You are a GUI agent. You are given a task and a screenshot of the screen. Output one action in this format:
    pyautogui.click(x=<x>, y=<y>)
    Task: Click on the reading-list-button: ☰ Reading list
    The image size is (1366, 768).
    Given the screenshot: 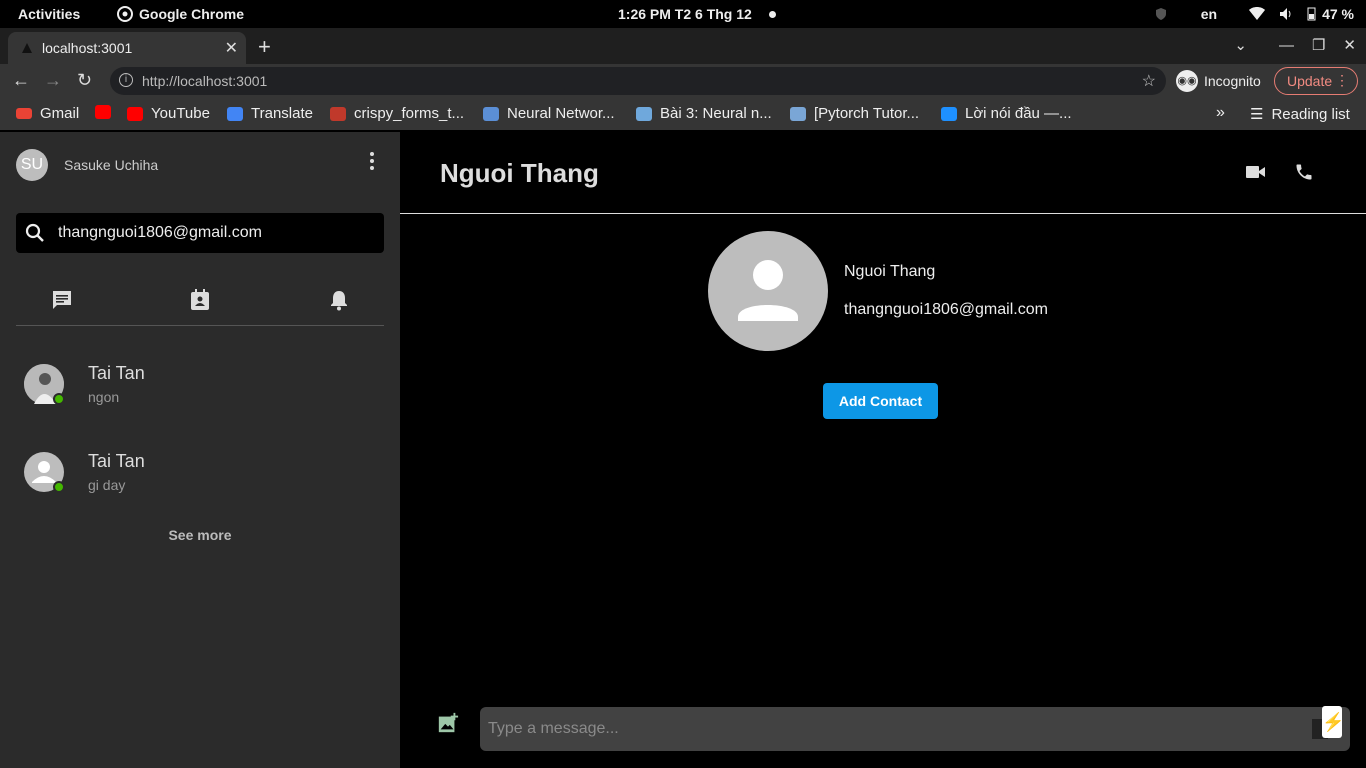 What is the action you would take?
    pyautogui.click(x=1300, y=114)
    